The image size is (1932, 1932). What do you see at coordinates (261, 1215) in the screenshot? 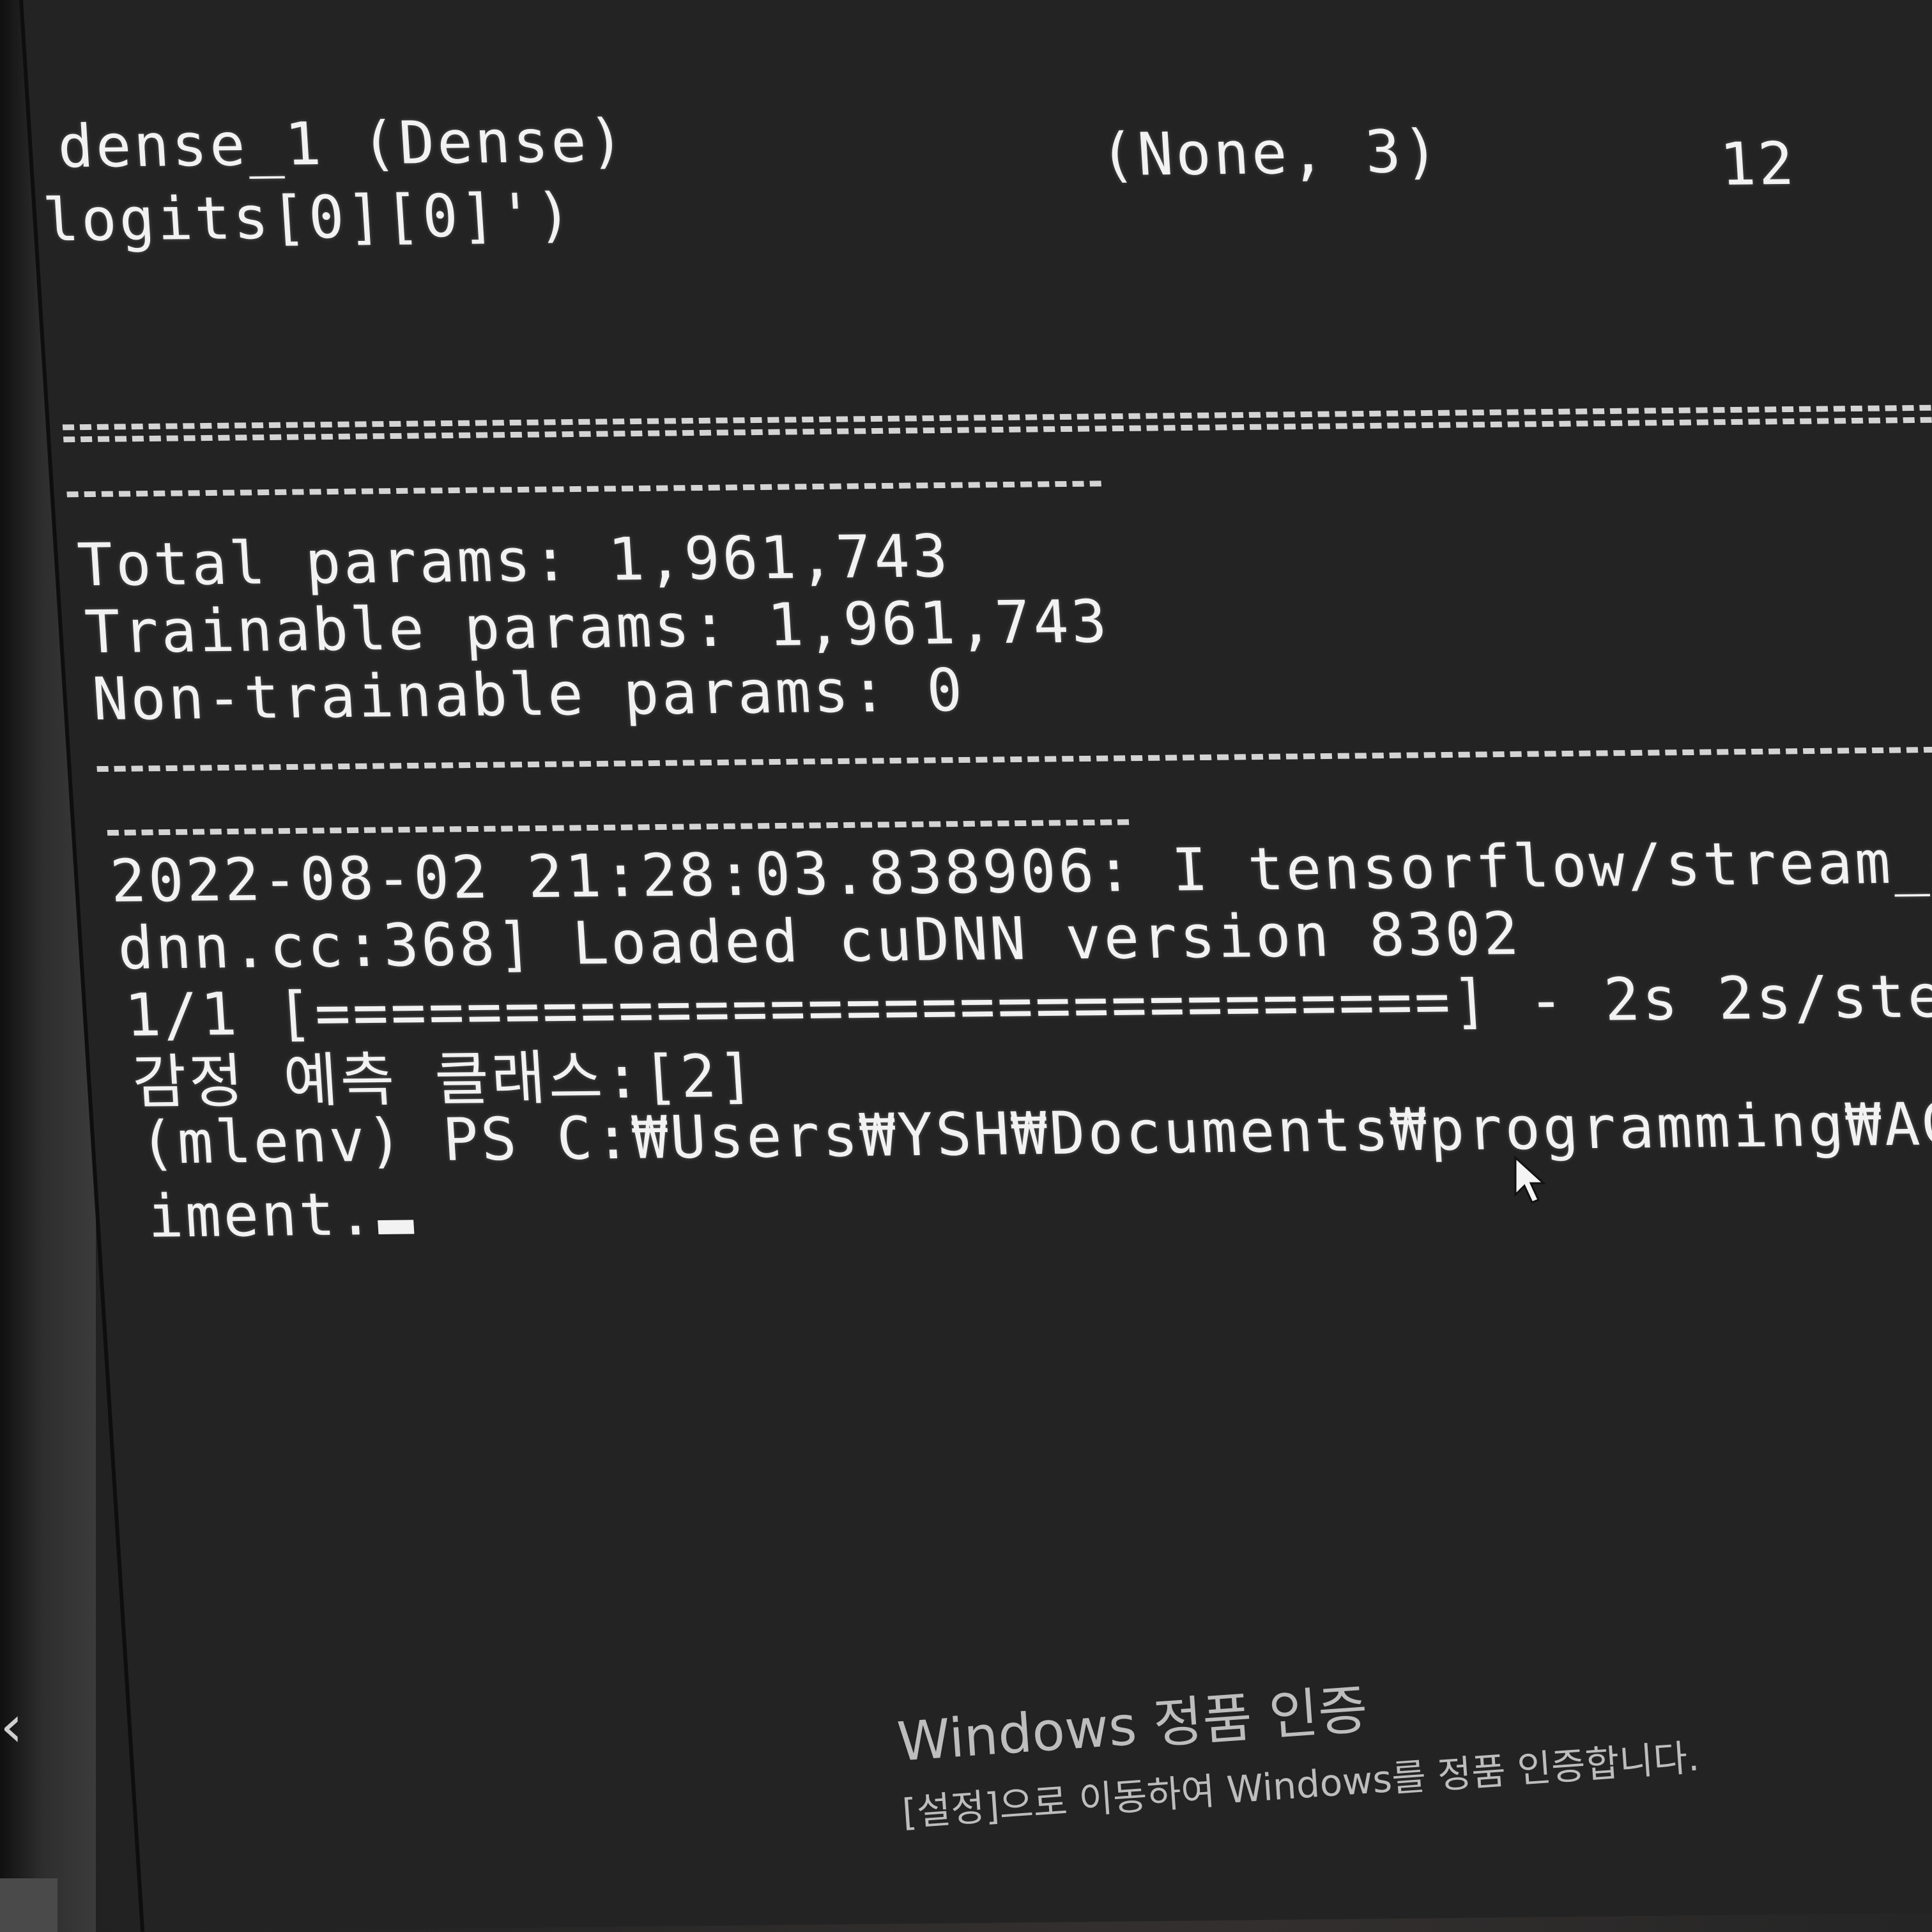
I see `command-continuation: iment.` at bounding box center [261, 1215].